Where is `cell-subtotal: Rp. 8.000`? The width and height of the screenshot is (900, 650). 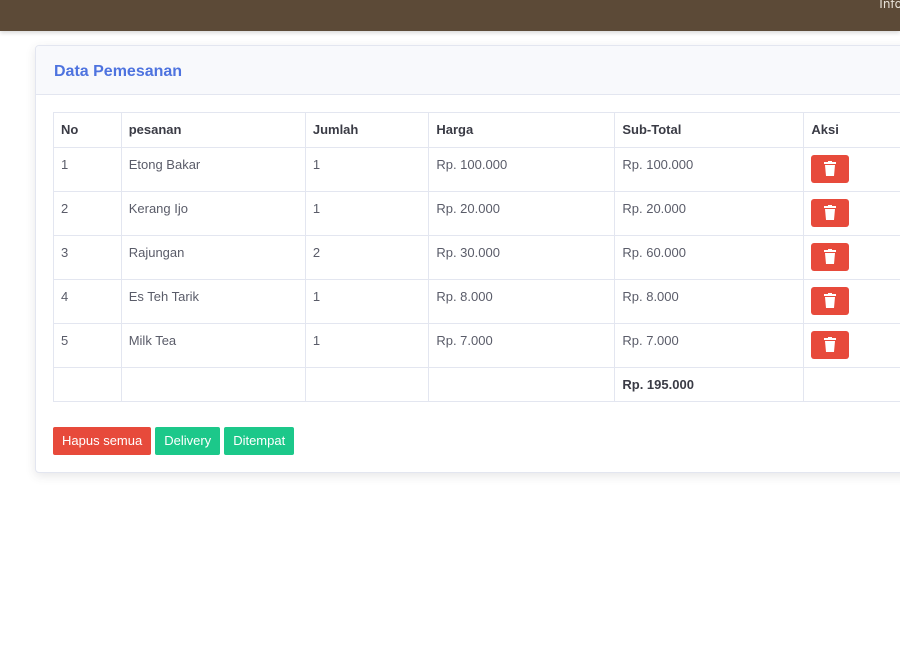
cell-subtotal: Rp. 8.000 is located at coordinates (709, 301).